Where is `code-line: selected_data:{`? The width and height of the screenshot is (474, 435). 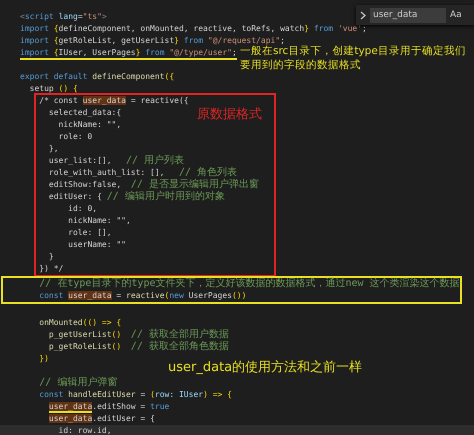 code-line: selected_data:{ is located at coordinates (85, 113).